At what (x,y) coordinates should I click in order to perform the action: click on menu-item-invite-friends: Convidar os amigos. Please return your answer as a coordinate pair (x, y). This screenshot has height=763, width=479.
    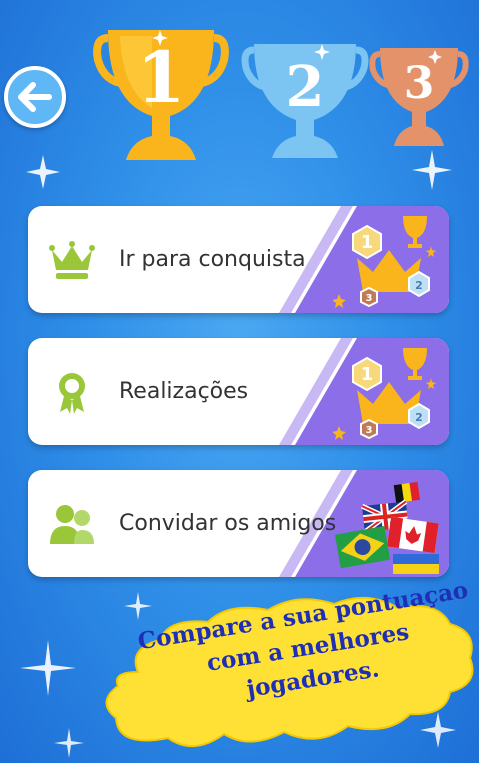
    Looking at the image, I should click on (238, 523).